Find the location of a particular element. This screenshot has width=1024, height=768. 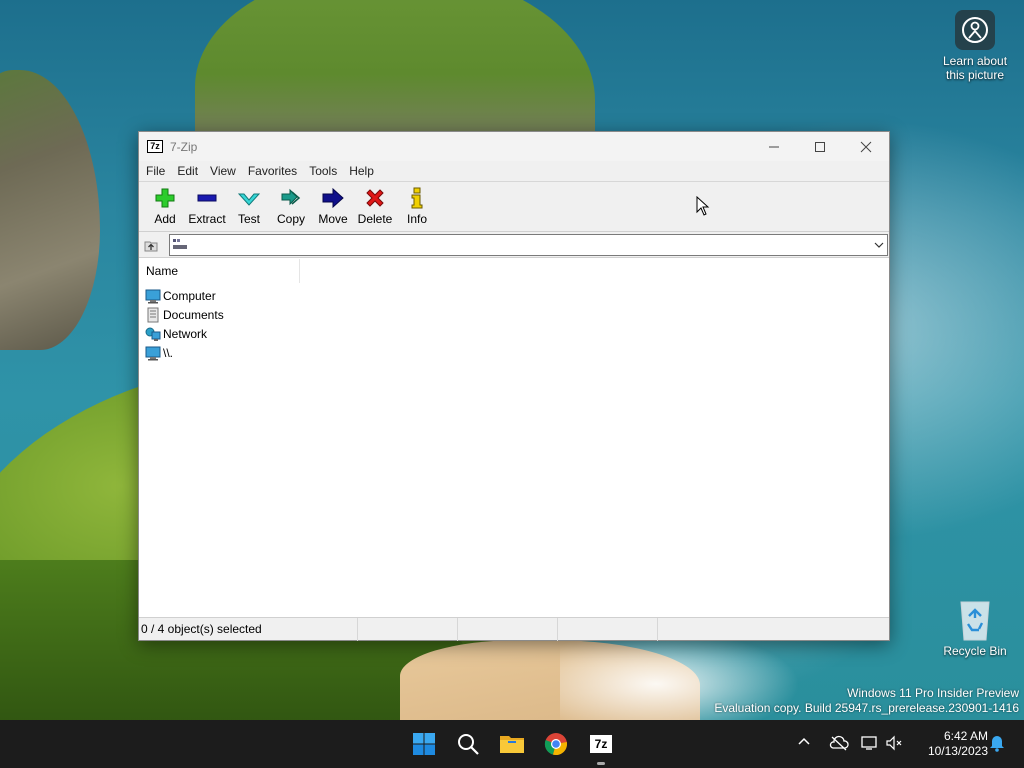

info-button: Info is located at coordinates (417, 206).